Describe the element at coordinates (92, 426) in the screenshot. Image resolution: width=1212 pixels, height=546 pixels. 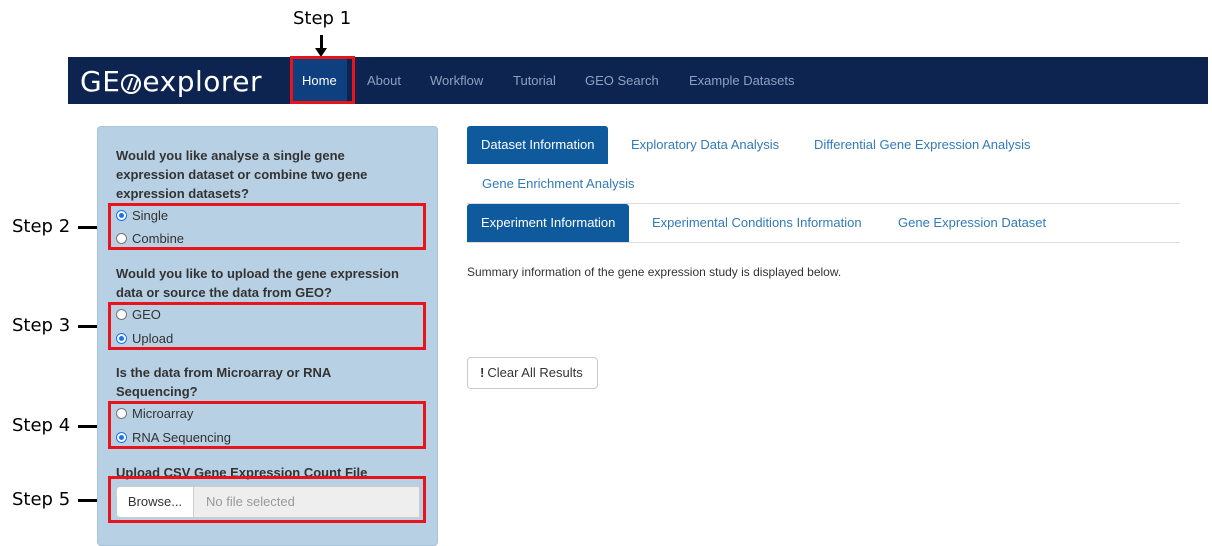
I see `step4-arrow` at that location.